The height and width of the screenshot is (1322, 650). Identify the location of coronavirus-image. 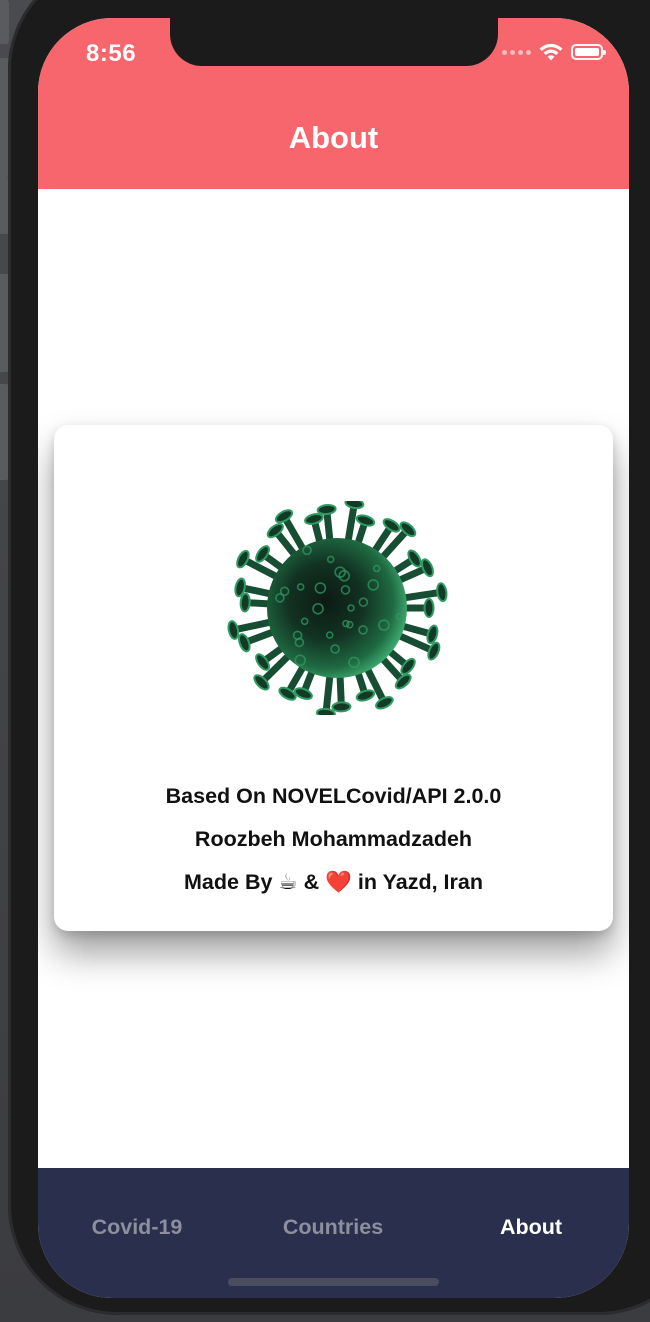
(337, 608).